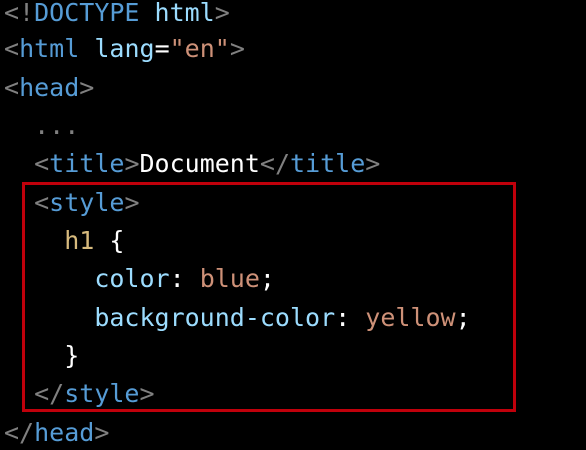 Image resolution: width=586 pixels, height=450 pixels. I want to click on head-tag-name: head, so click(49, 87).